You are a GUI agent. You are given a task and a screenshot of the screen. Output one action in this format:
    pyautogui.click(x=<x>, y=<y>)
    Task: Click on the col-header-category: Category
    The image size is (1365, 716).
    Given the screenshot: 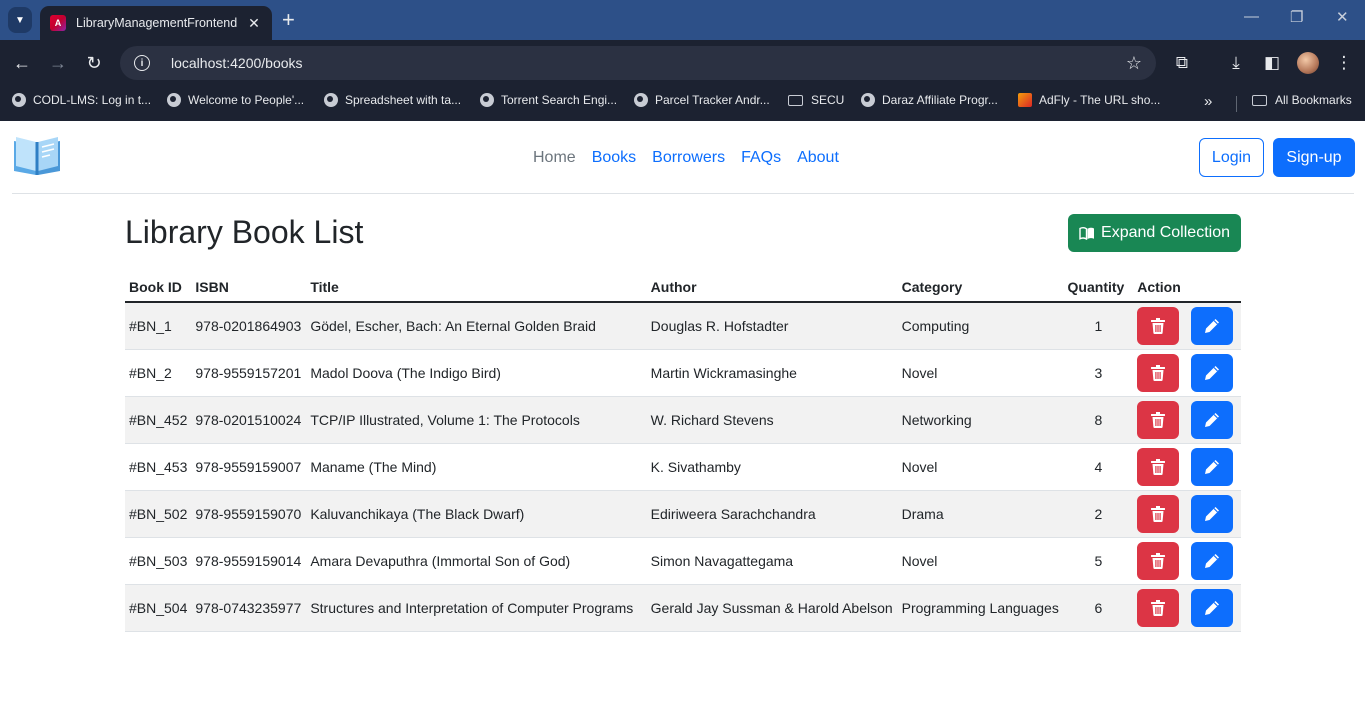 What is the action you would take?
    pyautogui.click(x=980, y=287)
    